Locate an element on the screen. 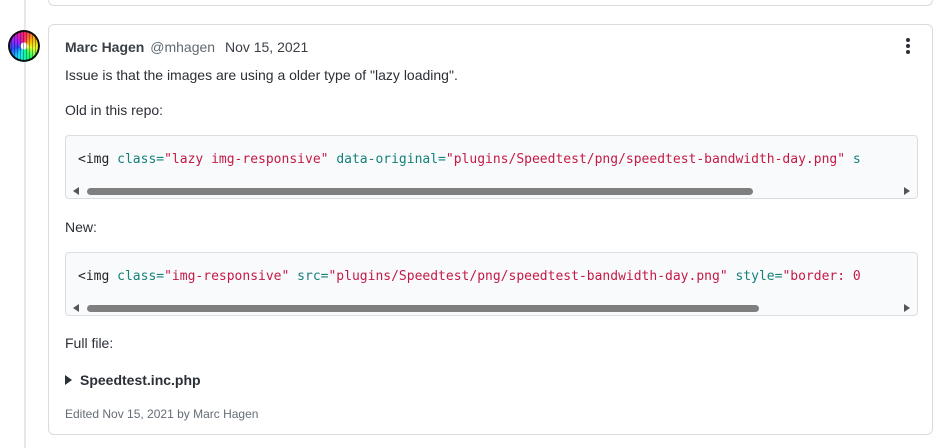 This screenshot has height=448, width=948. details-summary-toggle: Speedtest.inc.php is located at coordinates (133, 380).